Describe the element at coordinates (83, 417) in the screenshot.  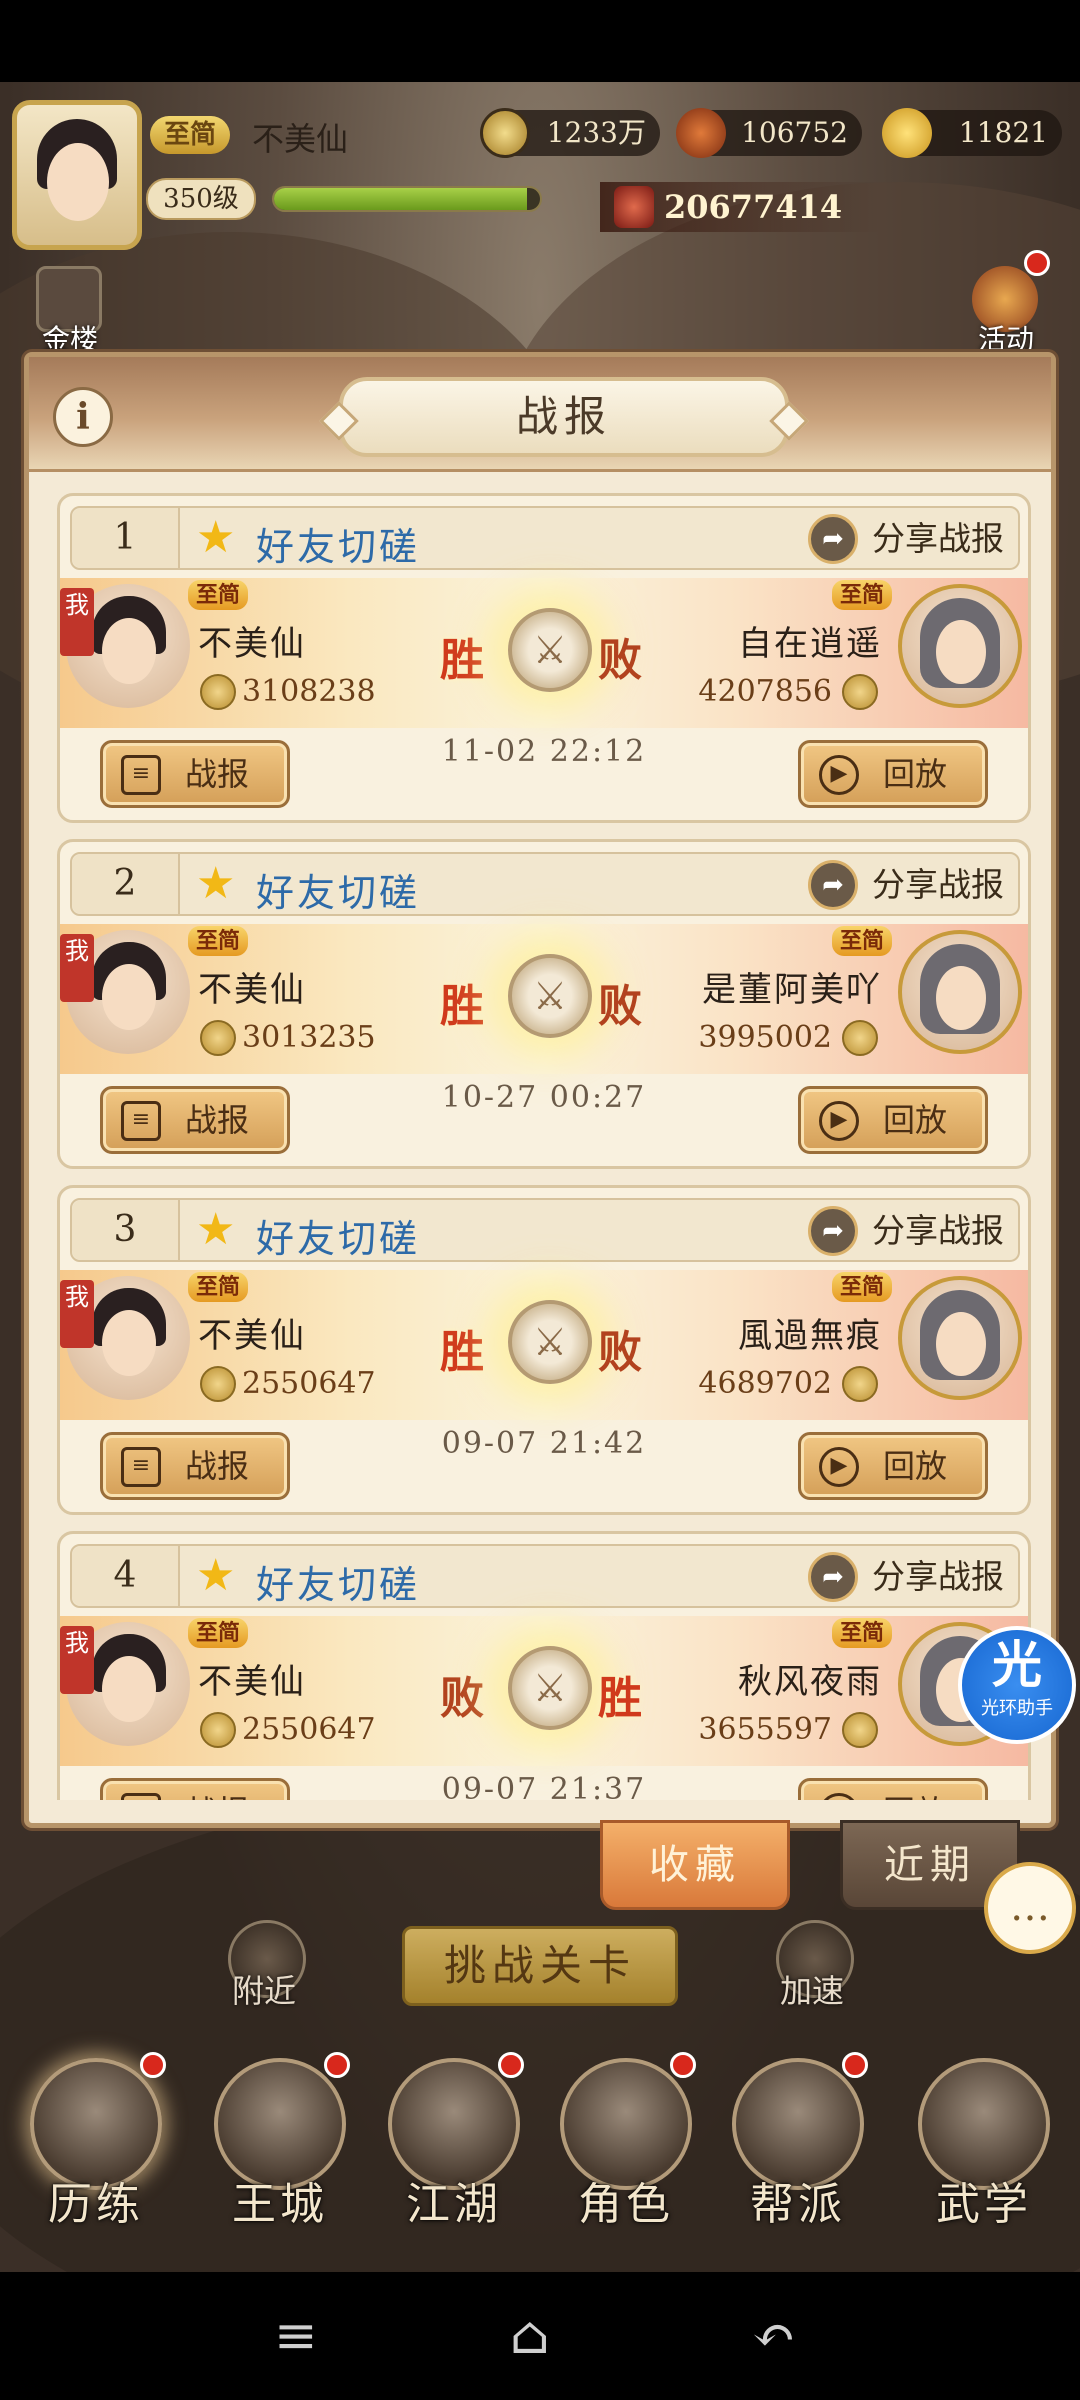
I see `info-icon: i` at that location.